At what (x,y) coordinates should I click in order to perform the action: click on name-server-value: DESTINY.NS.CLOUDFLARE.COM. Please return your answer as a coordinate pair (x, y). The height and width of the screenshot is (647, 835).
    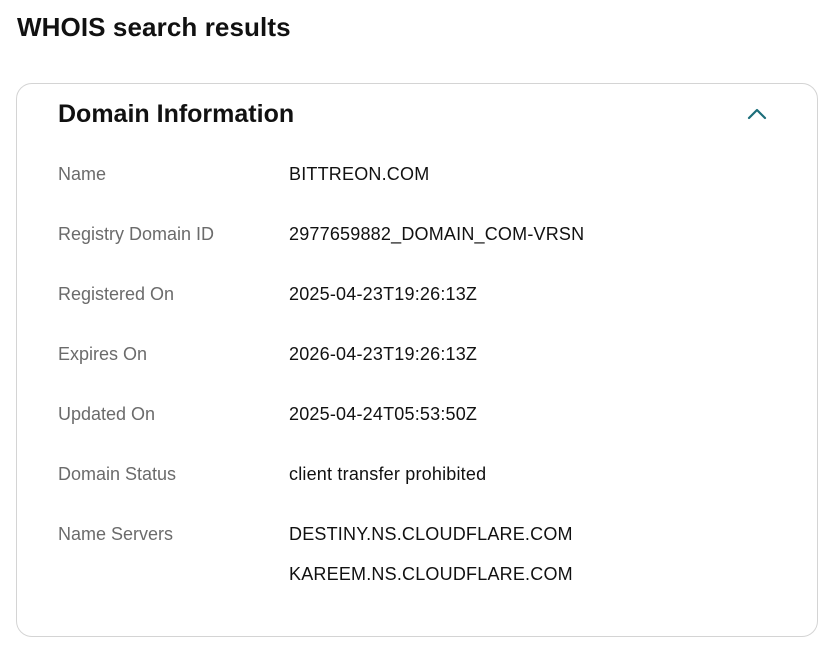
    Looking at the image, I should click on (431, 534).